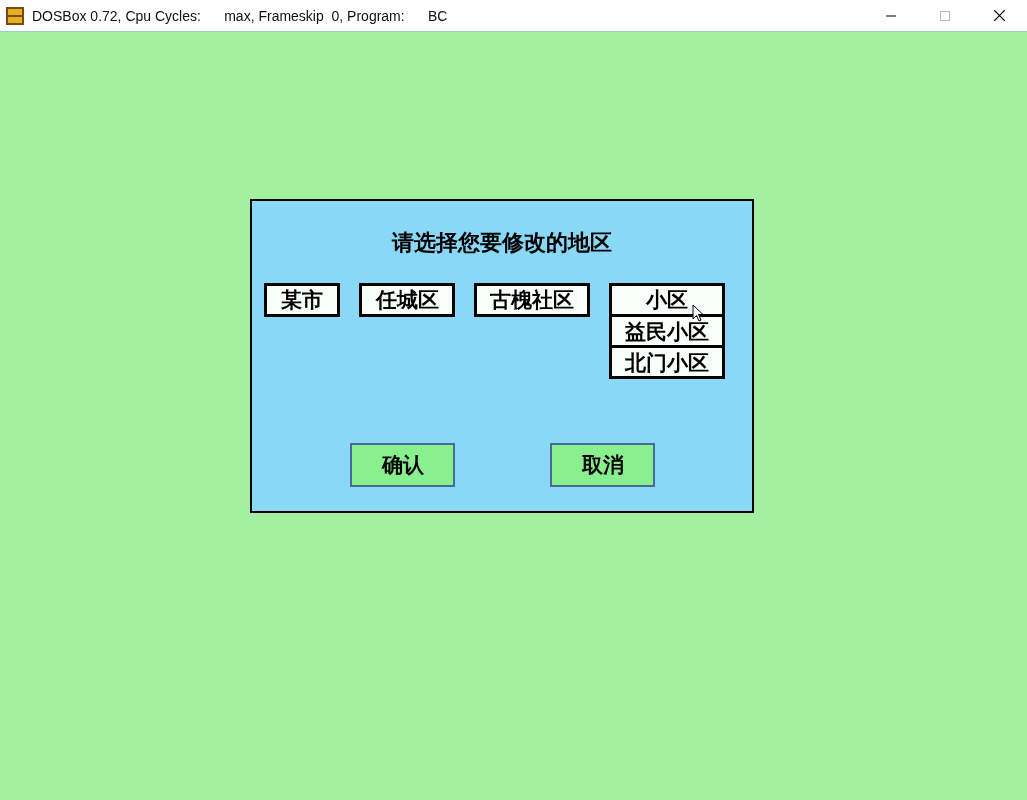 Image resolution: width=1027 pixels, height=800 pixels. Describe the element at coordinates (667, 363) in the screenshot. I see `dropdown-option: 北门小区` at that location.